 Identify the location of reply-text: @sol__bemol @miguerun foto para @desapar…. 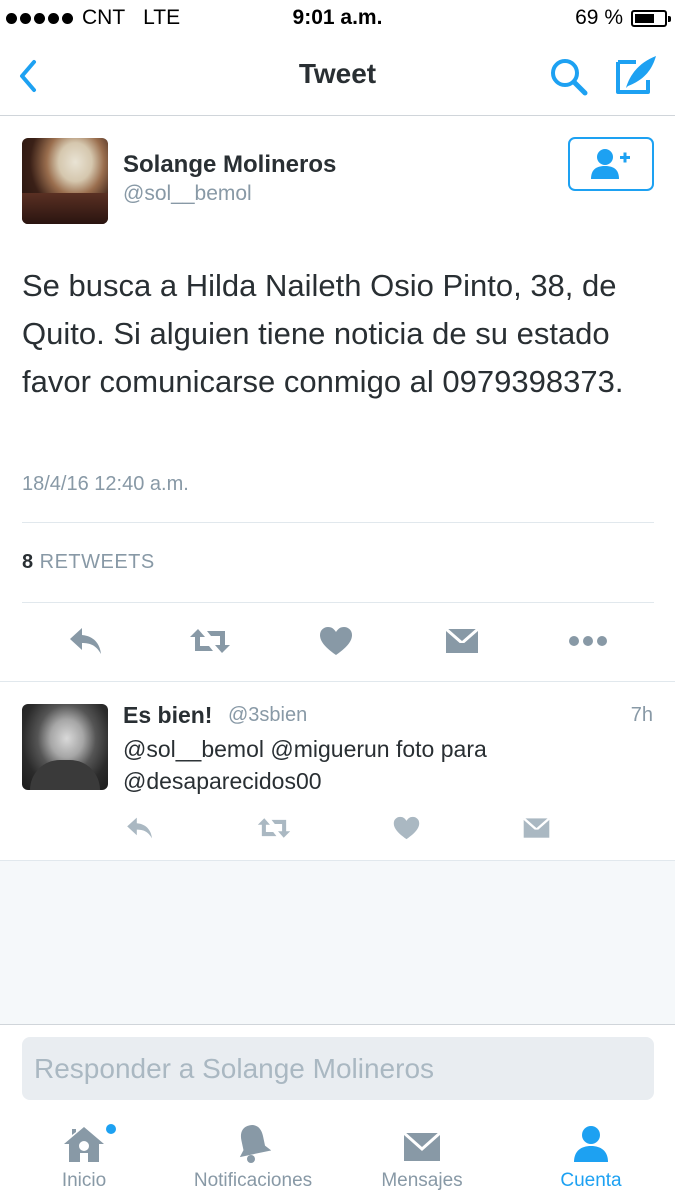
(305, 765).